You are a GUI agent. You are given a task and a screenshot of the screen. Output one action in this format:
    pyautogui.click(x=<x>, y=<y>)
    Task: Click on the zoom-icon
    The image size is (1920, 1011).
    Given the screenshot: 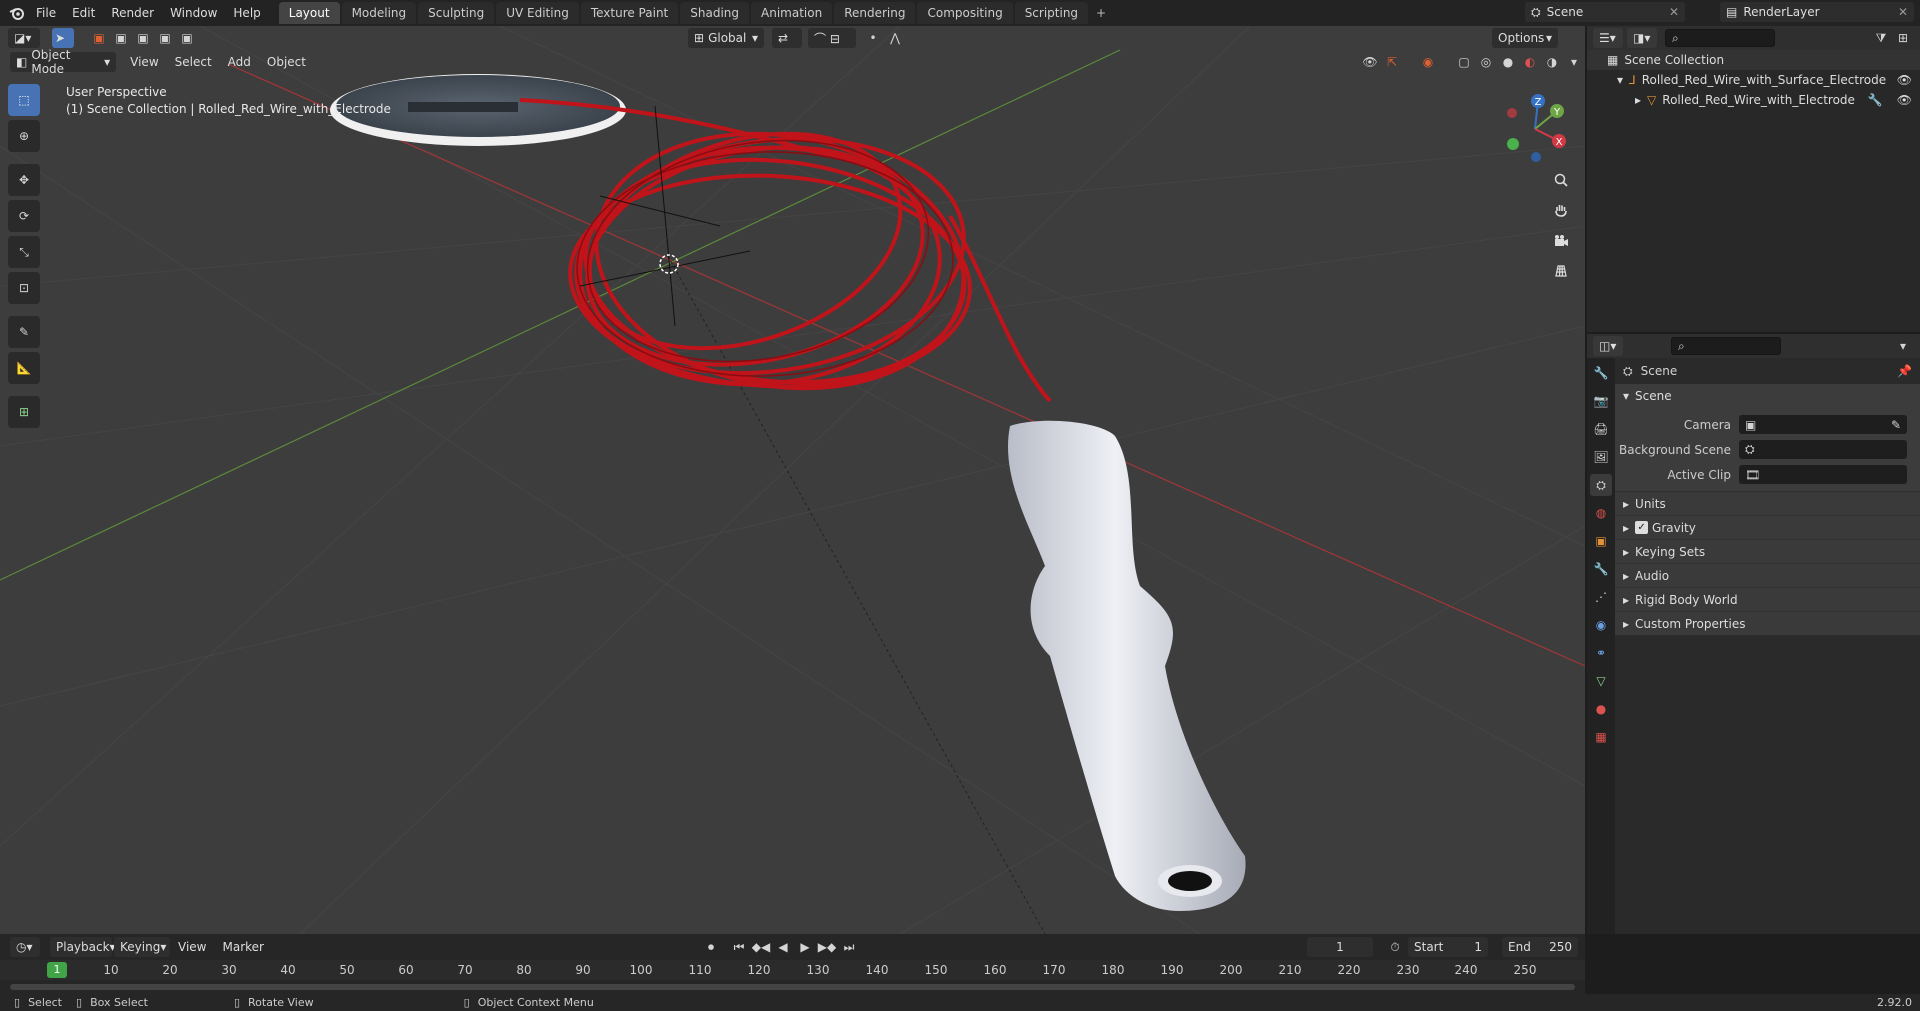 What is the action you would take?
    pyautogui.click(x=1561, y=180)
    